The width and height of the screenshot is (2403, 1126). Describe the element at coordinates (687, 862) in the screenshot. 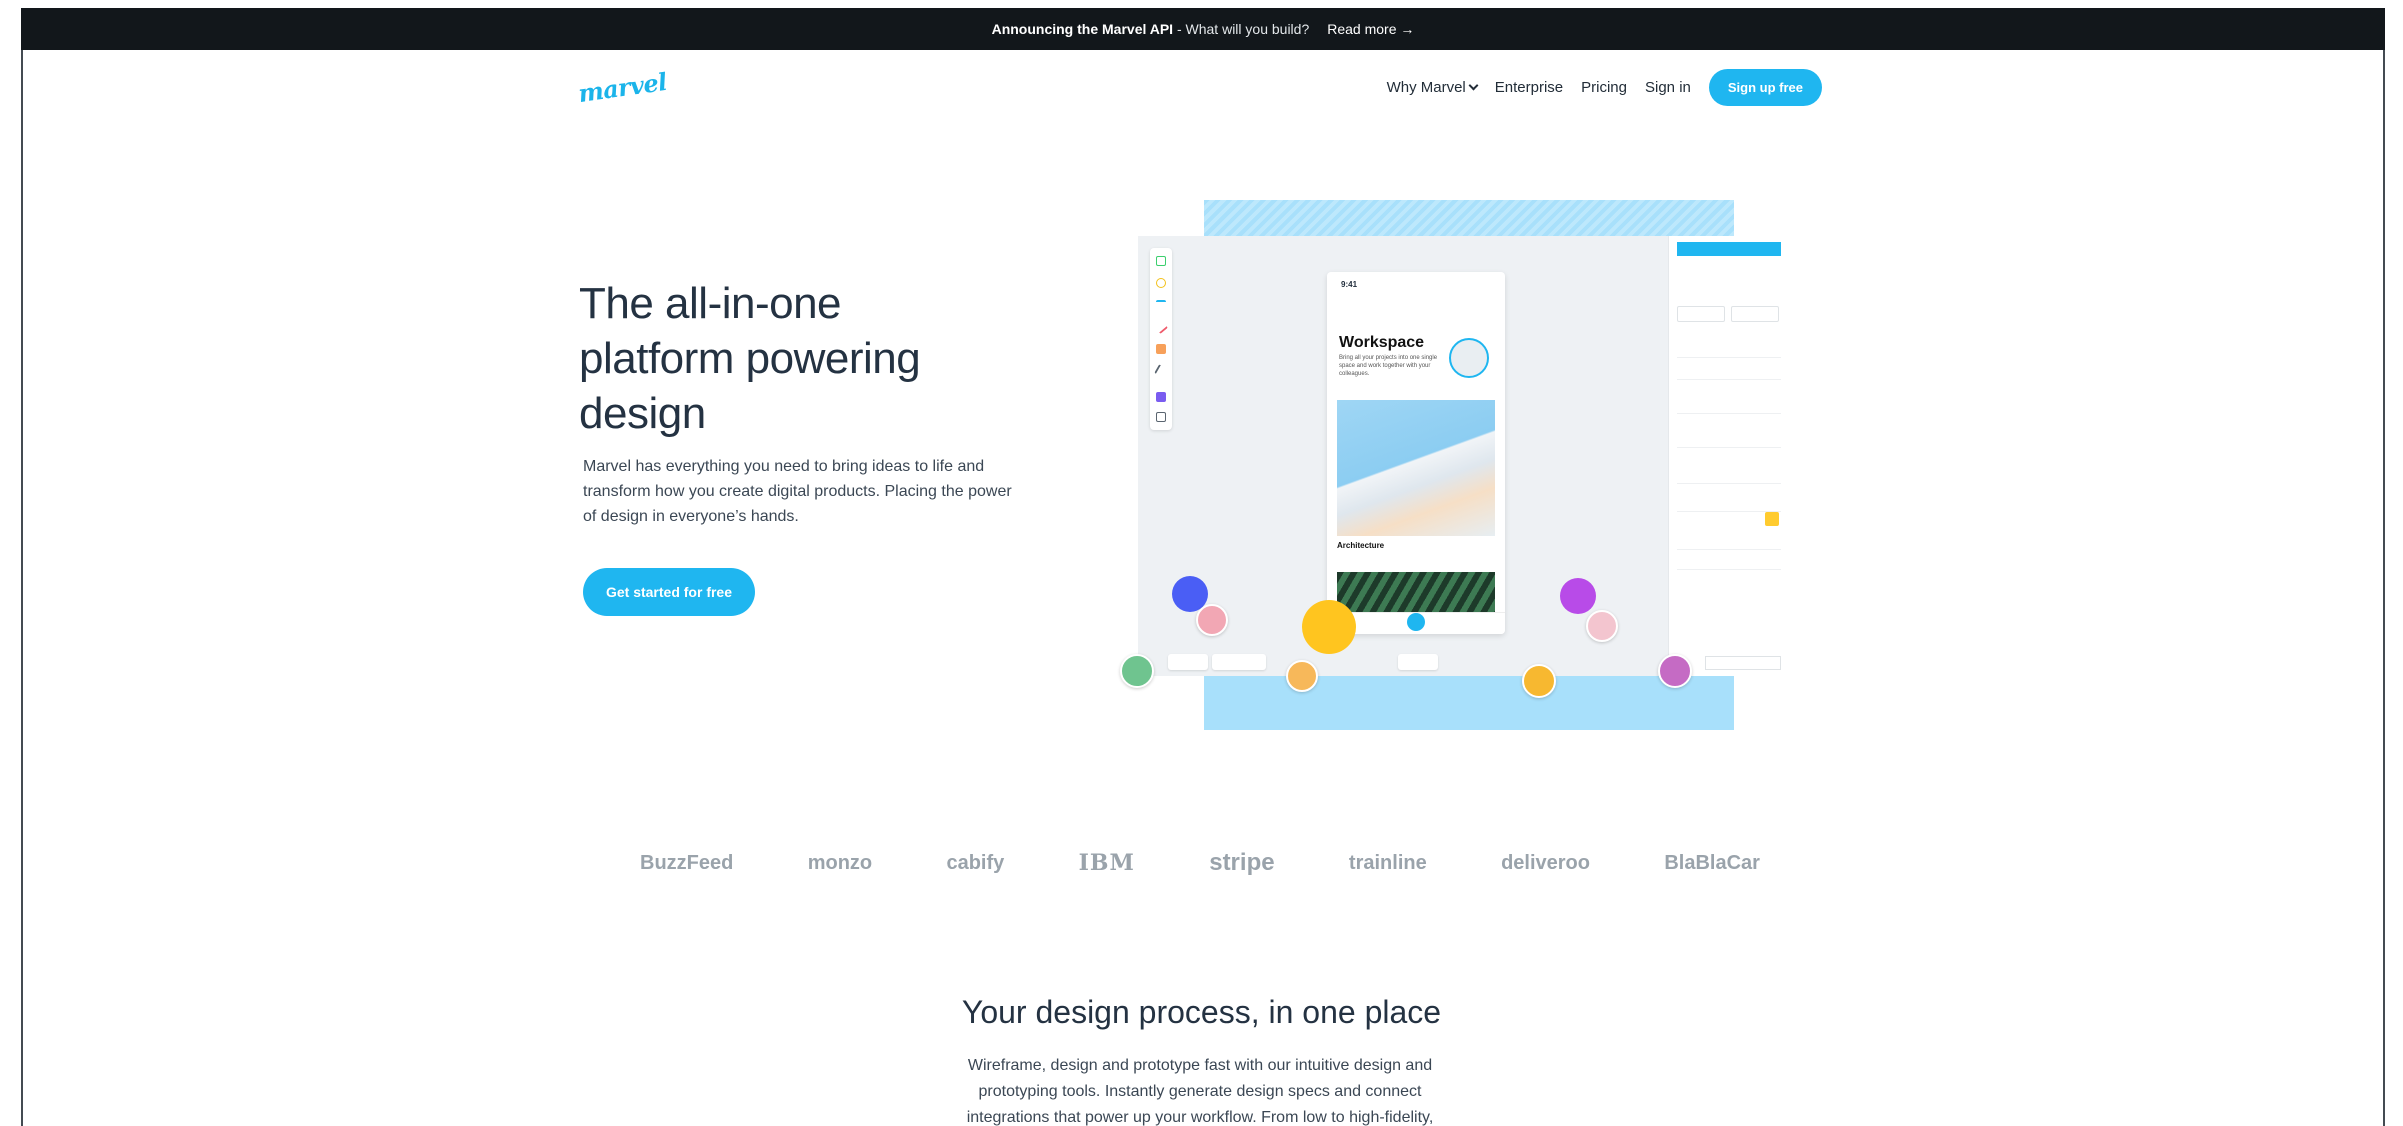

I see `buzzfeed-logo: BuzzFeed` at that location.